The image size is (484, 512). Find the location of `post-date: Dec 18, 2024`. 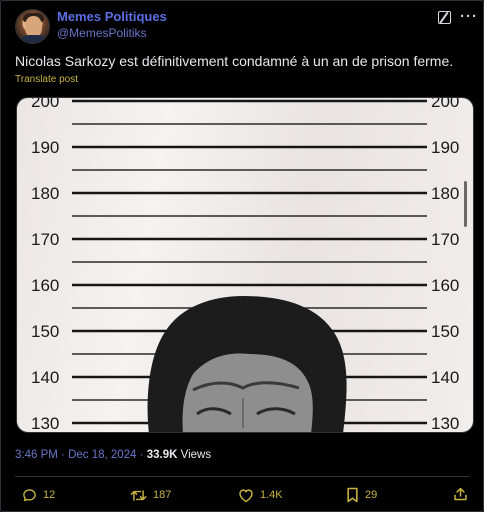

post-date: Dec 18, 2024 is located at coordinates (102, 455).